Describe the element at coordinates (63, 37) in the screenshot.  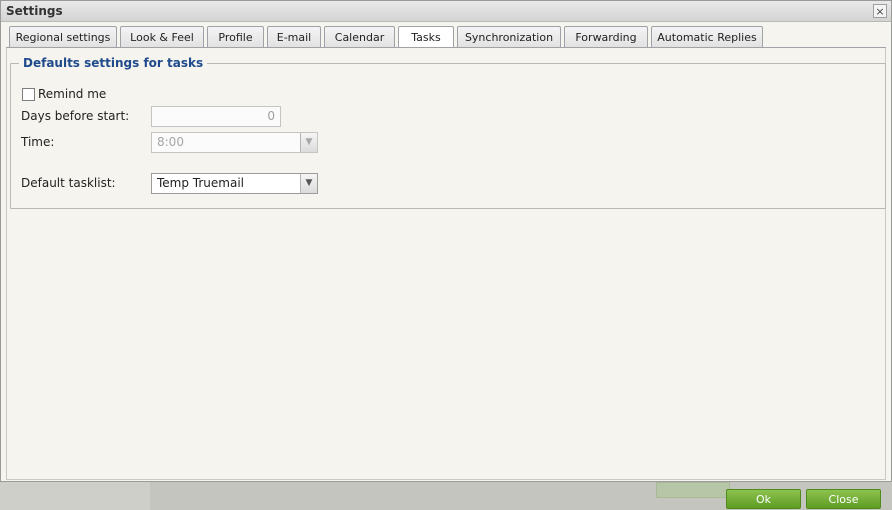
I see `tab-regional-settings: Regional settings` at that location.